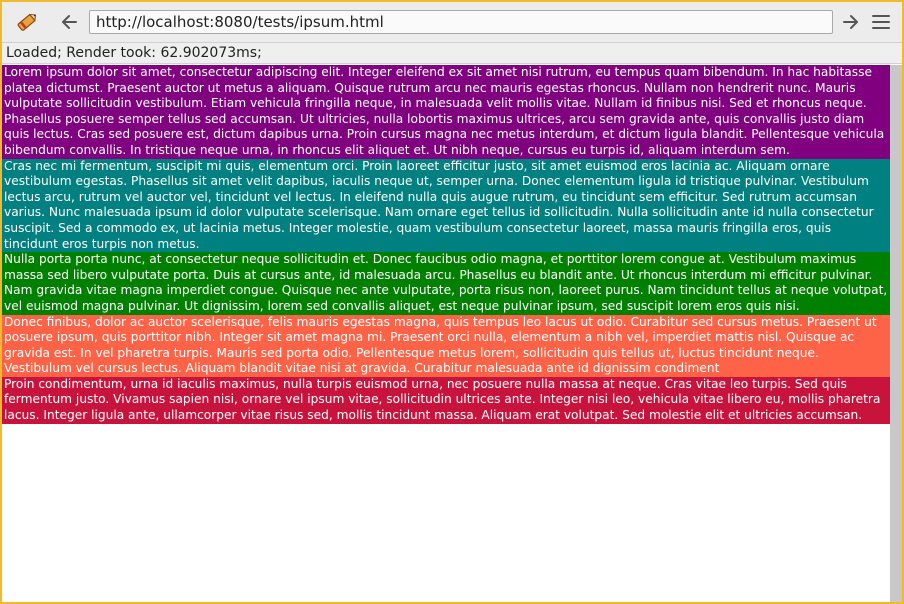 Image resolution: width=904 pixels, height=604 pixels. I want to click on forward-arrow-icon, so click(851, 22).